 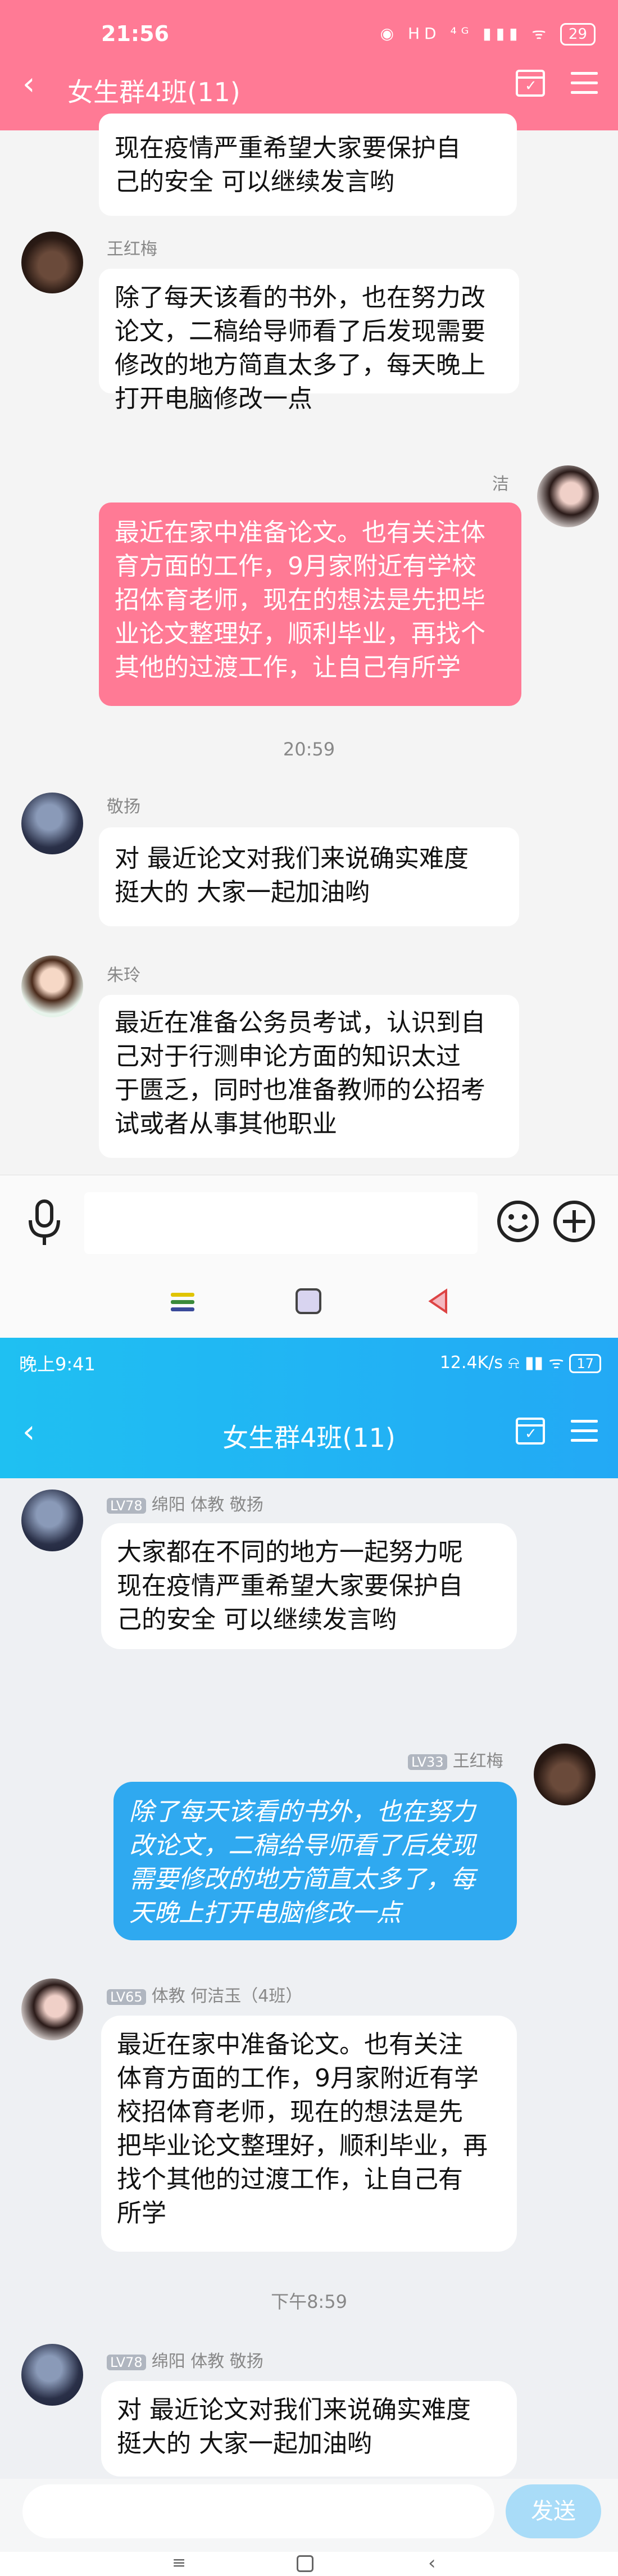 I want to click on plus-icon, so click(x=574, y=1222).